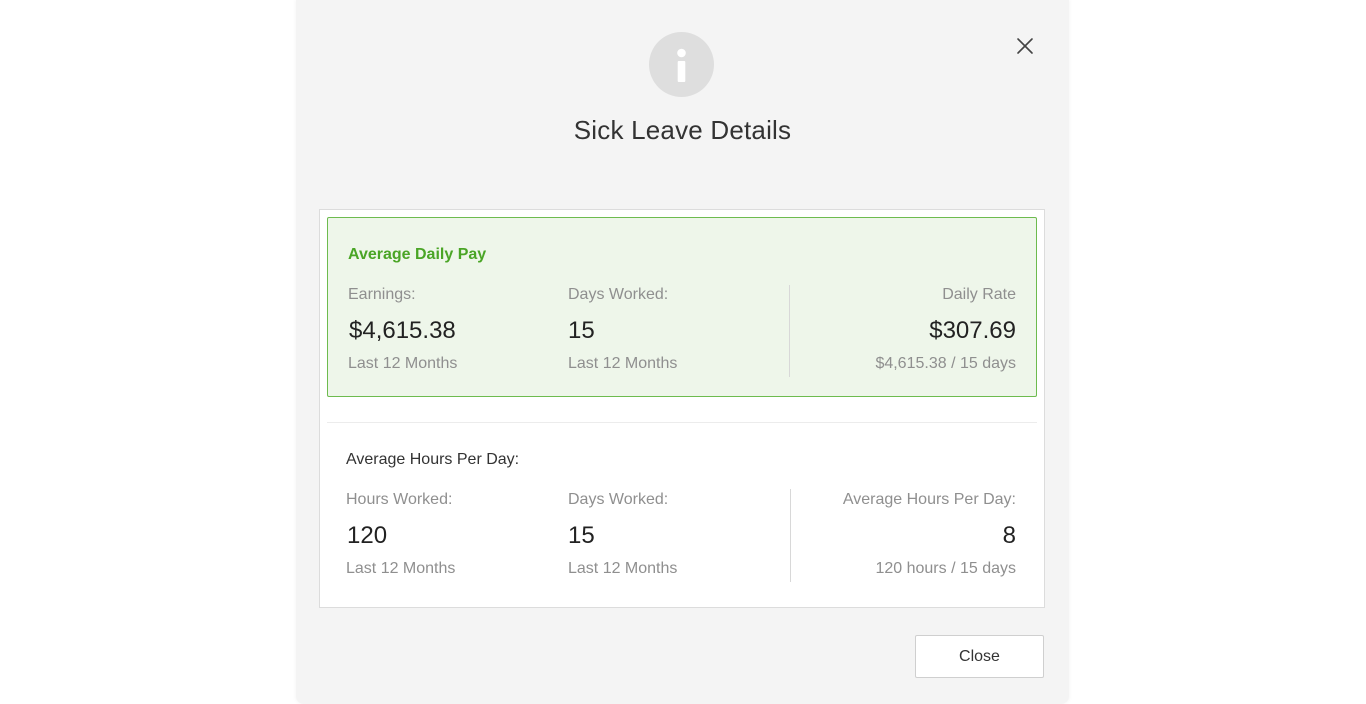 This screenshot has height=704, width=1366. Describe the element at coordinates (945, 568) in the screenshot. I see `avg-hours-formula: 120 hours / 15 days` at that location.